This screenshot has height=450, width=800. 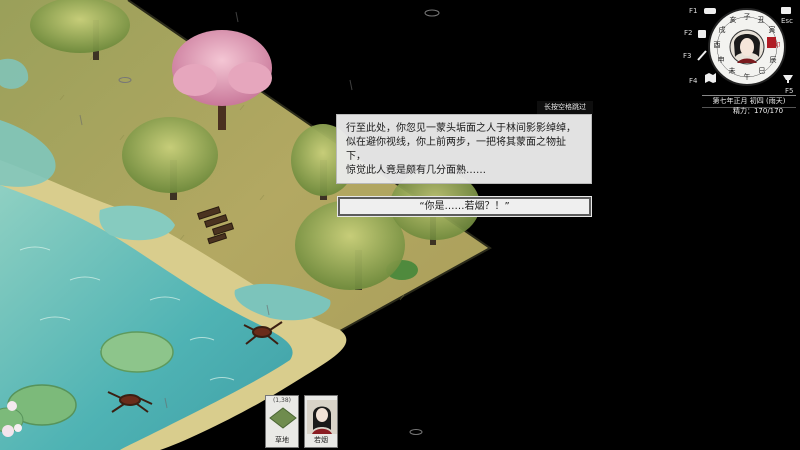 What do you see at coordinates (693, 11) in the screenshot?
I see `hotkey-f1-label: F1` at bounding box center [693, 11].